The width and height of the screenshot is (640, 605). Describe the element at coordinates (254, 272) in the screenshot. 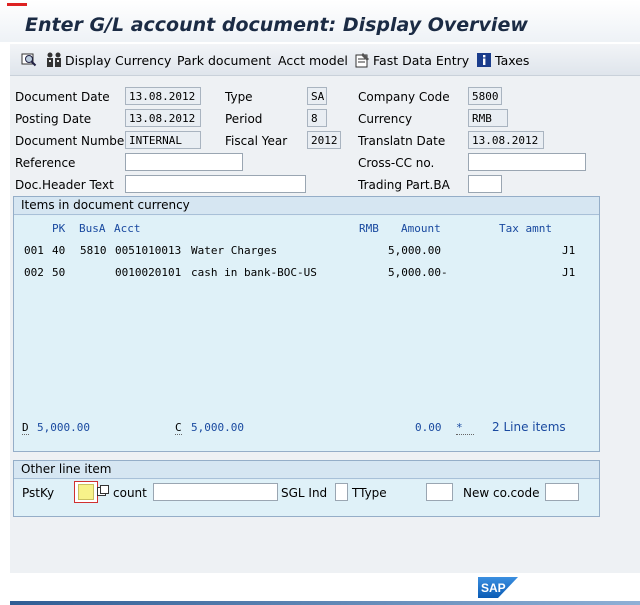

I see `row-text: cash in bank-BOC-US` at that location.